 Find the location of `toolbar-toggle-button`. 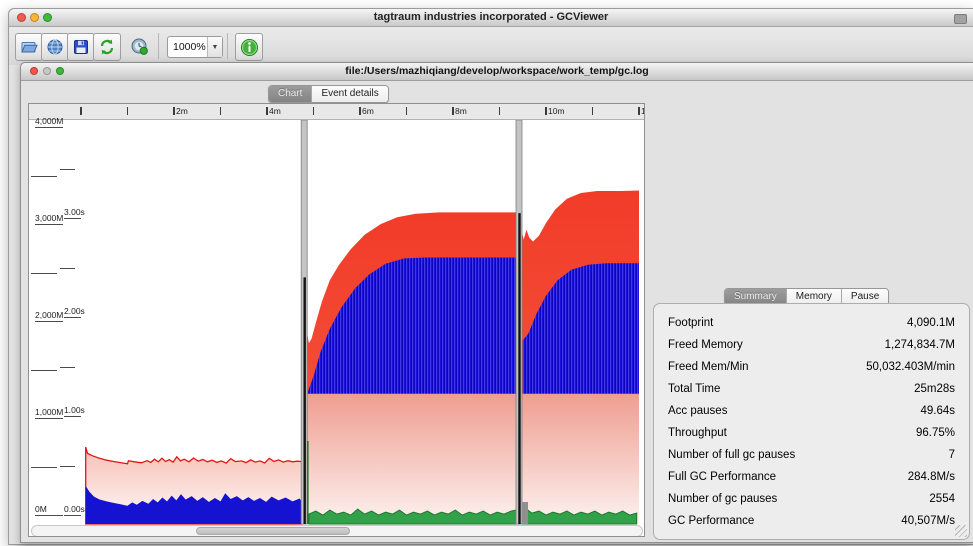

toolbar-toggle-button is located at coordinates (960, 19).